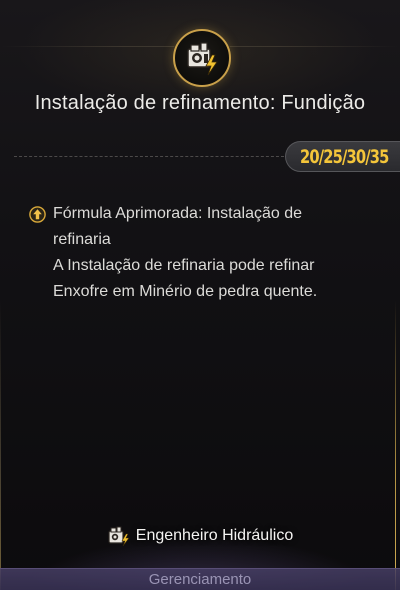  Describe the element at coordinates (178, 213) in the screenshot. I see `description-line-1: Fórmula Aprimorada: Instalação de` at that location.